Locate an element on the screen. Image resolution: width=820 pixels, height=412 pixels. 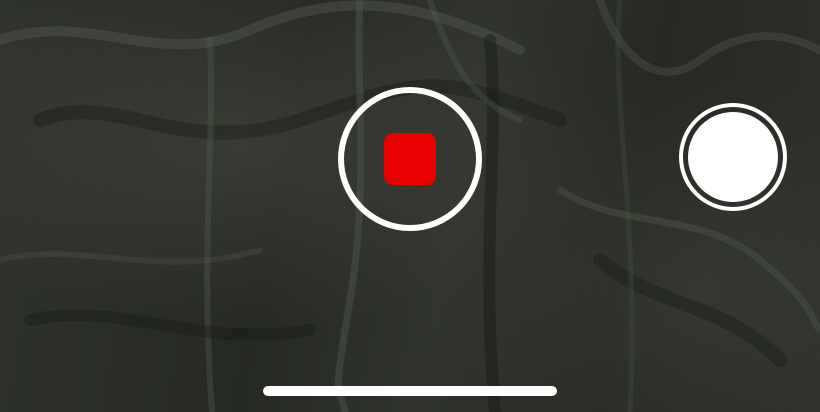
home-indicator is located at coordinates (410, 391).